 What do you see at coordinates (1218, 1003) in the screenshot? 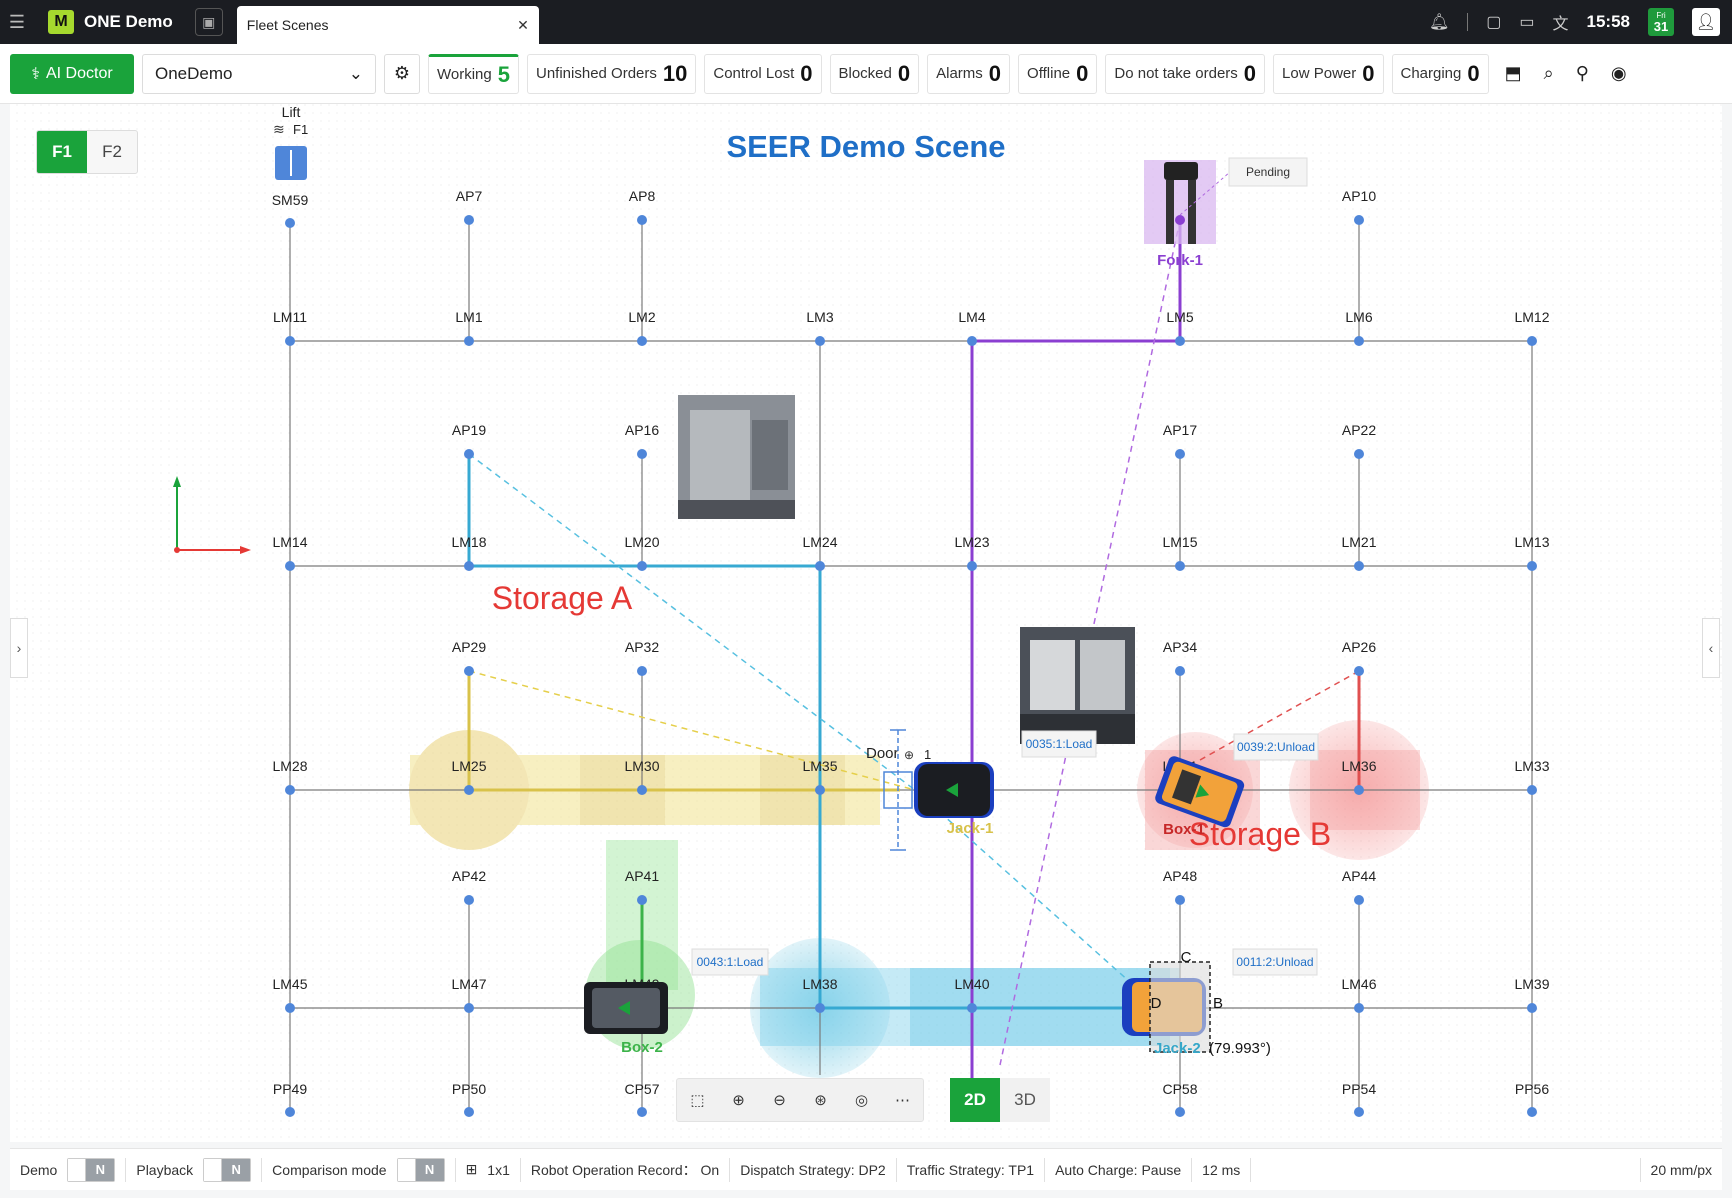
I see `selection-handle-b: B` at bounding box center [1218, 1003].